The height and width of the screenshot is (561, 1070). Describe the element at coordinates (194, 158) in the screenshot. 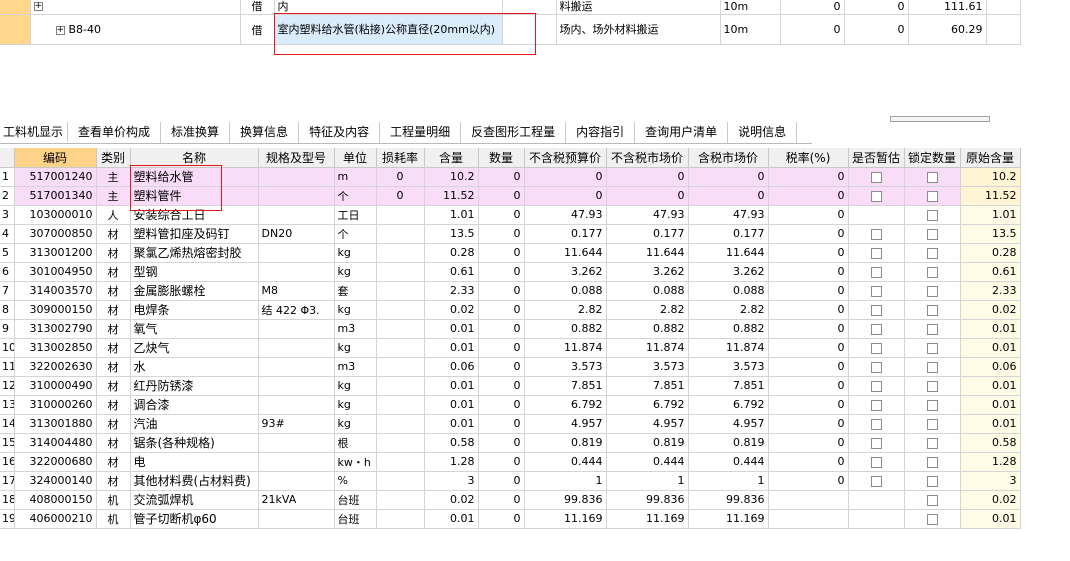

I see `col-header: 名称` at that location.